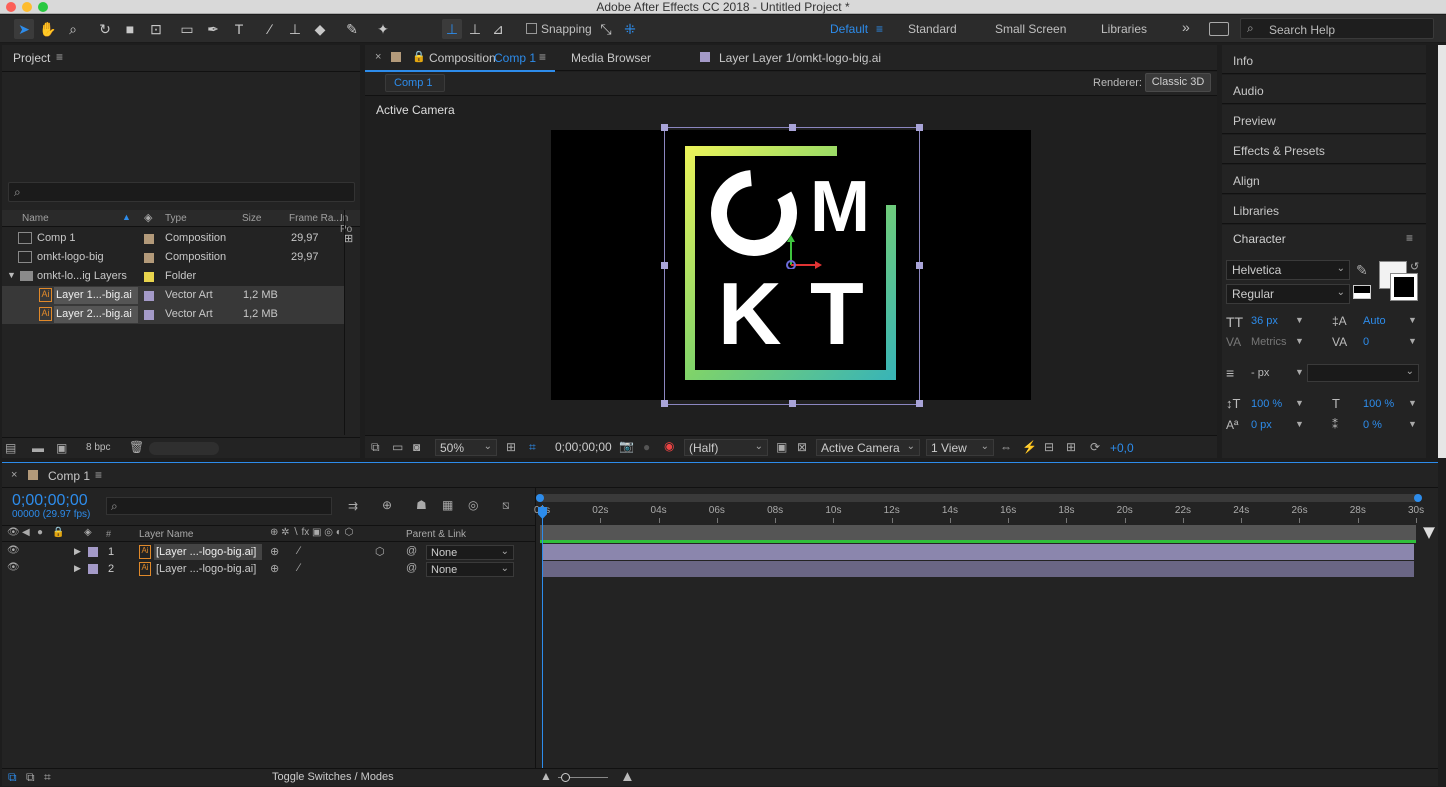 This screenshot has width=1446, height=787. What do you see at coordinates (1337, 28) in the screenshot?
I see `search-help-input: ⌕ Search Help` at bounding box center [1337, 28].